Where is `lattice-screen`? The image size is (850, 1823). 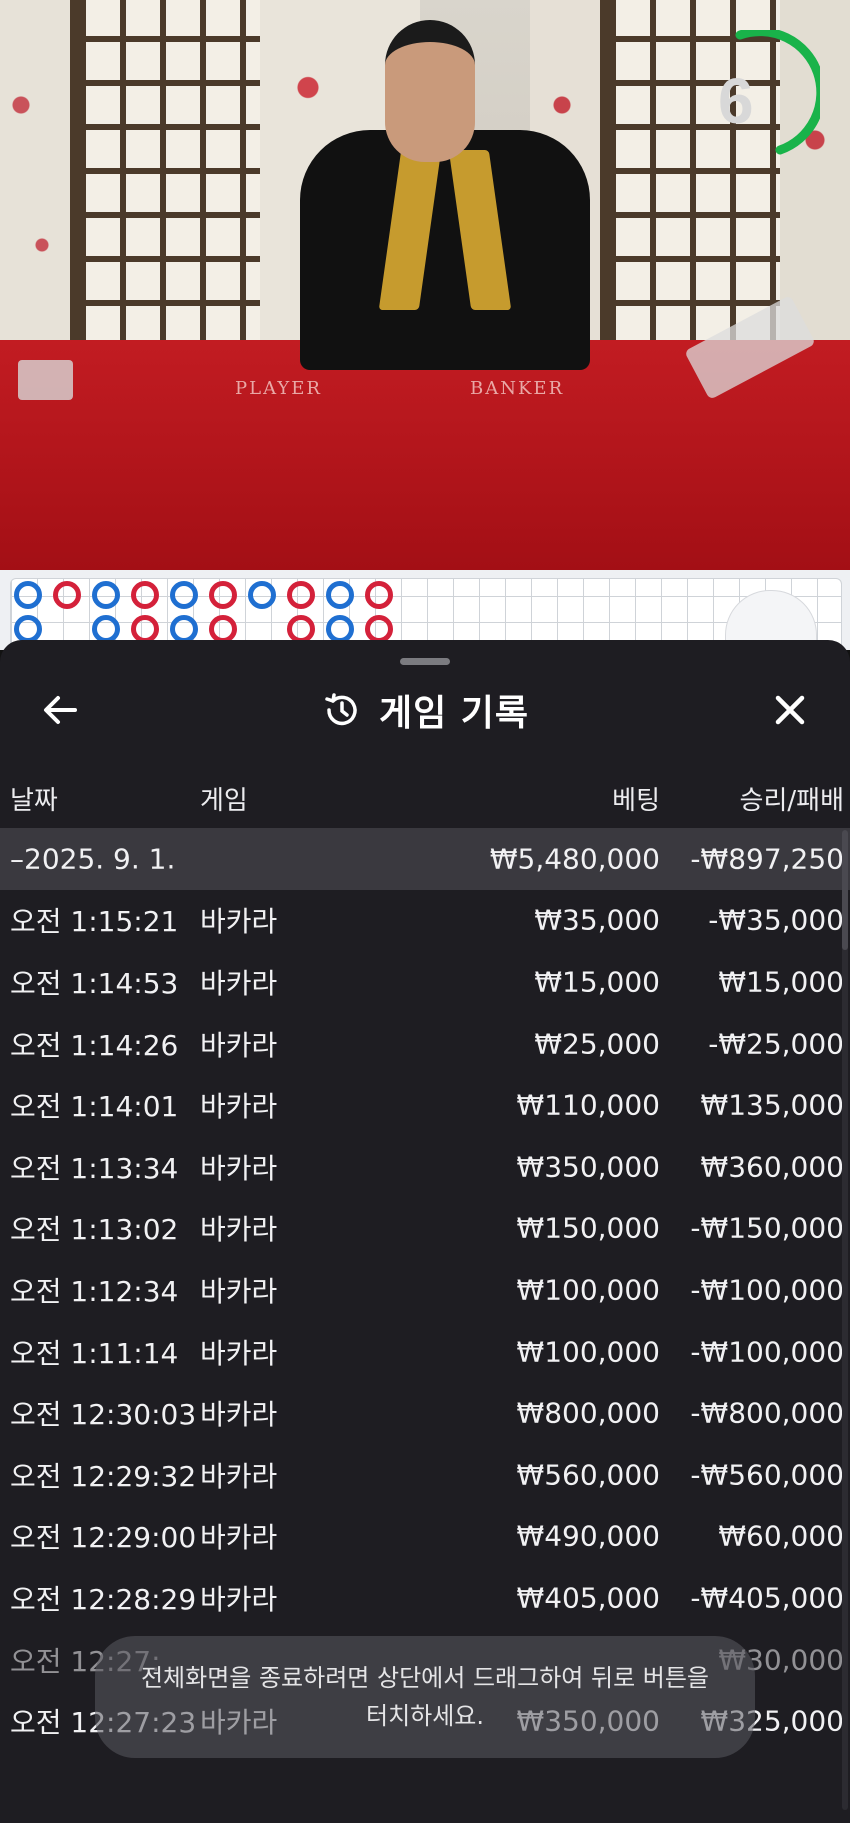 lattice-screen is located at coordinates (175, 175).